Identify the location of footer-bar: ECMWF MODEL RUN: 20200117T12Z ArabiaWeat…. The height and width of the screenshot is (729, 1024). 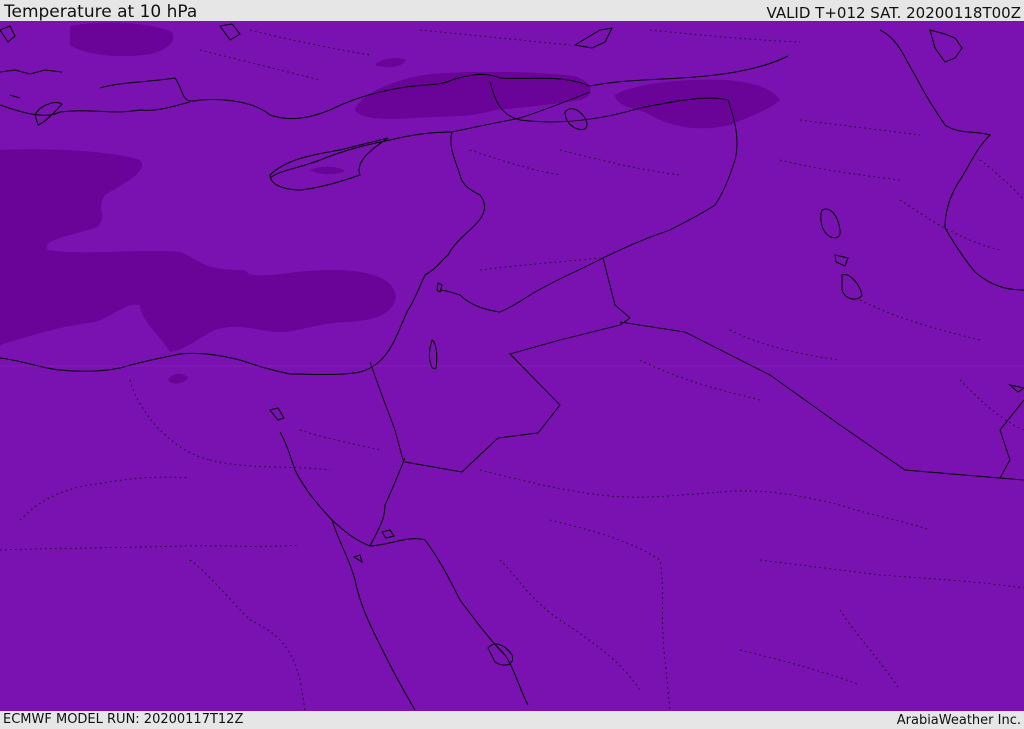
(512, 720).